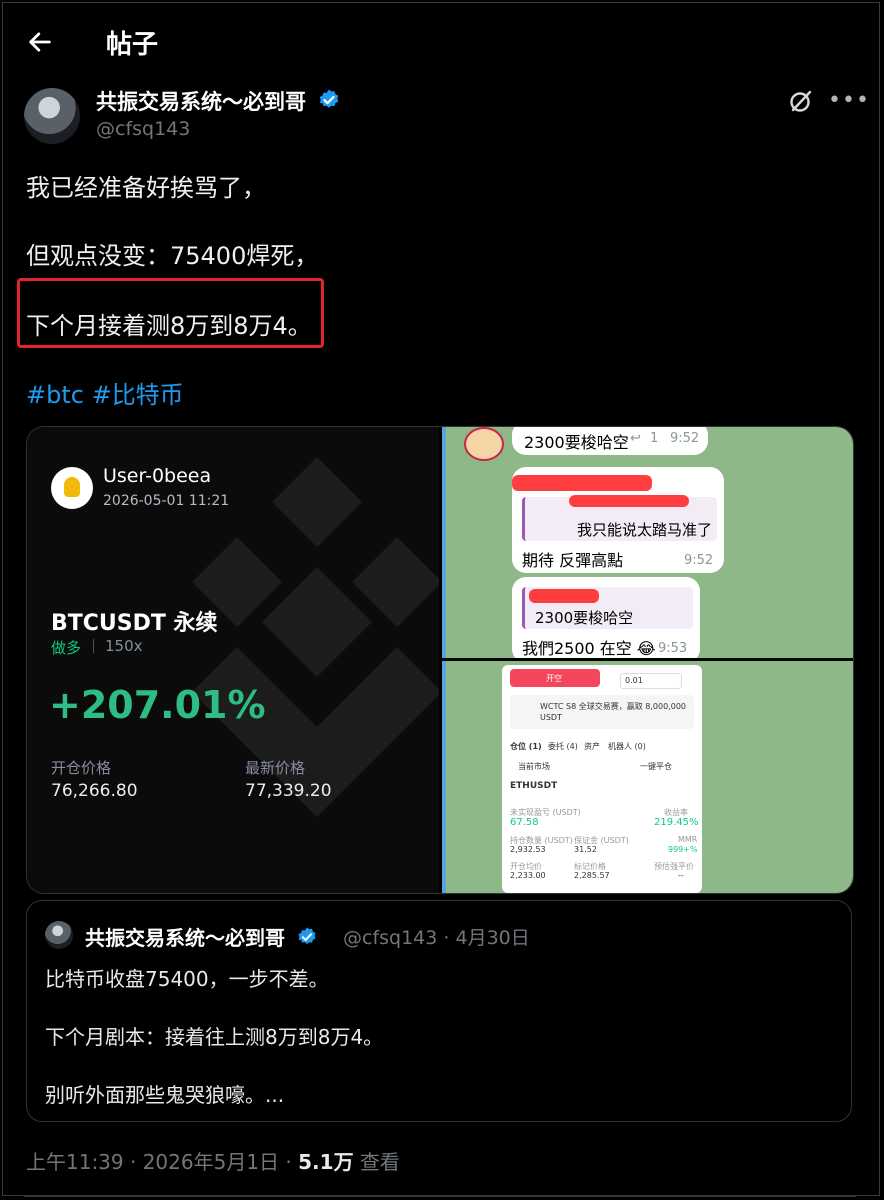 This screenshot has width=884, height=1200. What do you see at coordinates (187, 979) in the screenshot?
I see `quoted-text-line-1: 比特币收盘75400，一步不差。` at bounding box center [187, 979].